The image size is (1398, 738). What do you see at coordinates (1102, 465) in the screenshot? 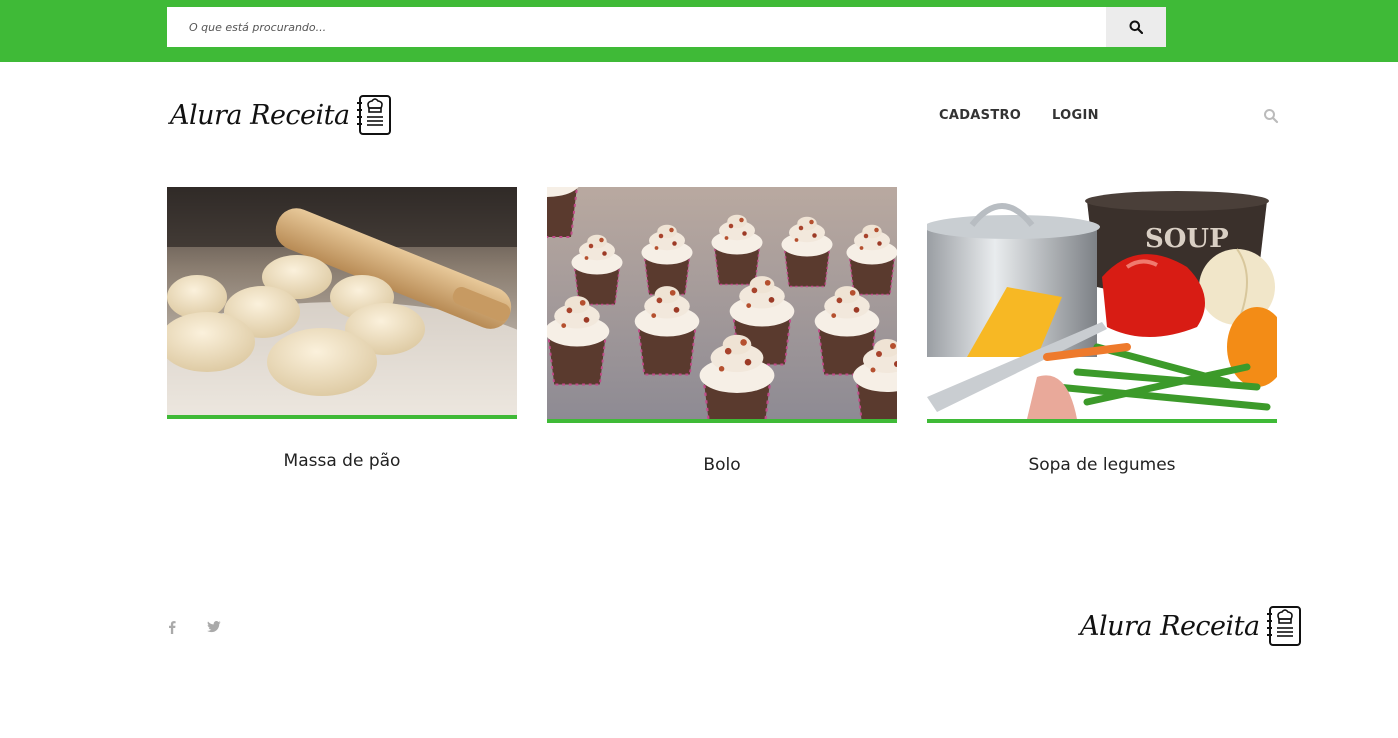
I see `recipe-title: Sopa de legumes` at bounding box center [1102, 465].